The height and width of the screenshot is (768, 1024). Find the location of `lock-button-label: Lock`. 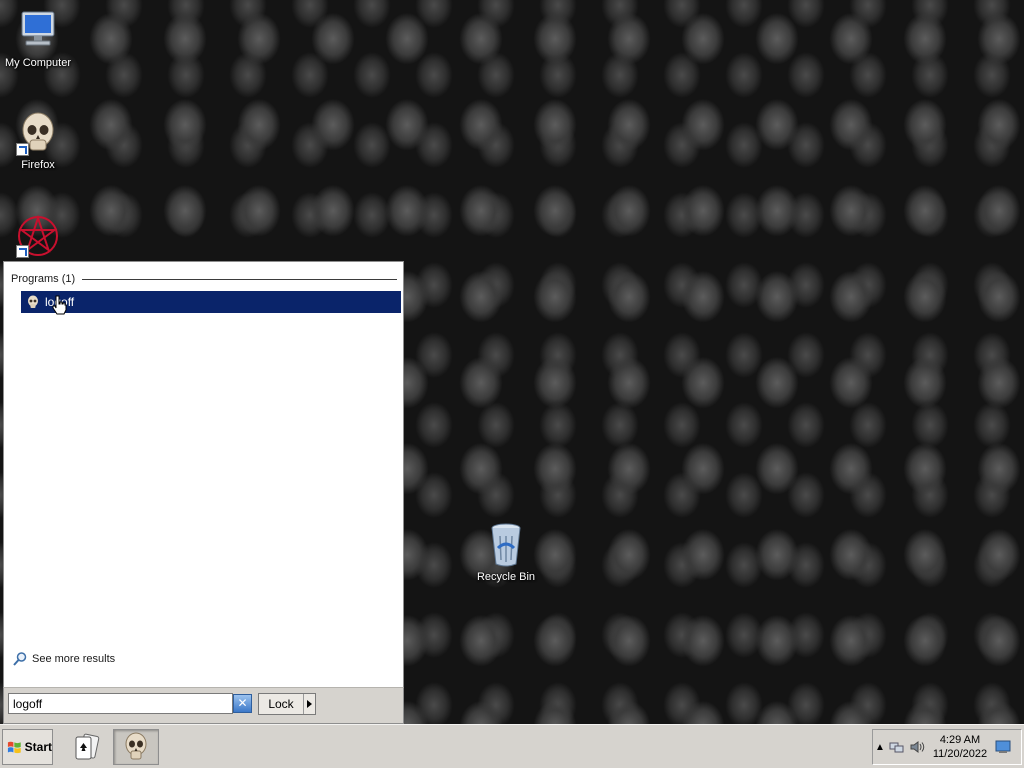

lock-button-label: Lock is located at coordinates (281, 704).